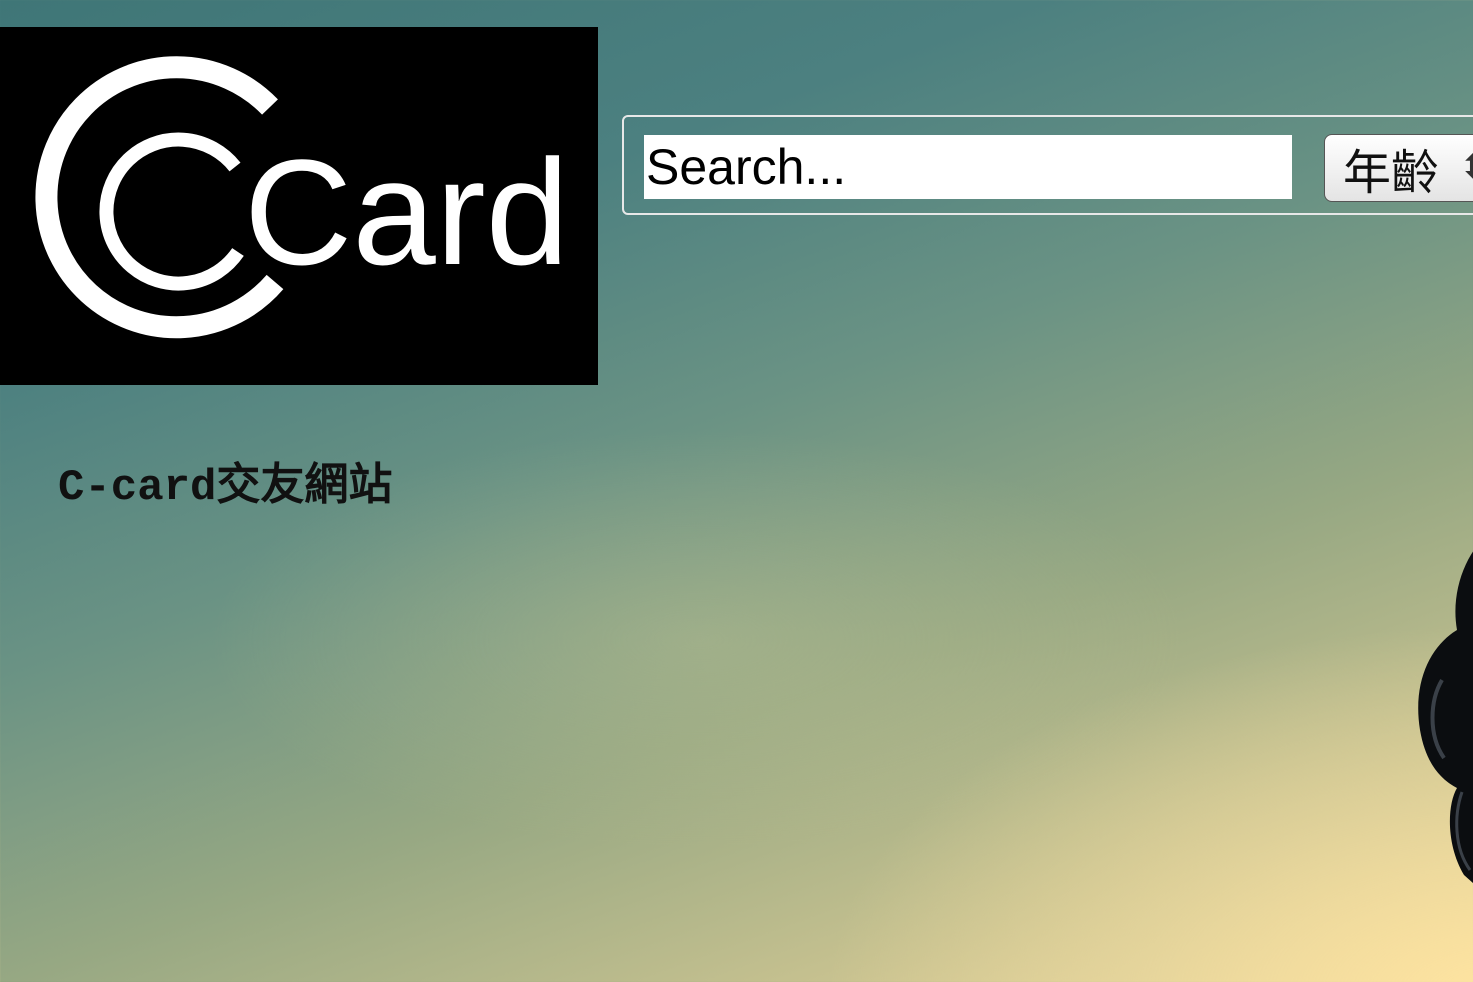 The image size is (1473, 982). Describe the element at coordinates (1466, 168) in the screenshot. I see `select-arrows-icon: ⬍` at that location.